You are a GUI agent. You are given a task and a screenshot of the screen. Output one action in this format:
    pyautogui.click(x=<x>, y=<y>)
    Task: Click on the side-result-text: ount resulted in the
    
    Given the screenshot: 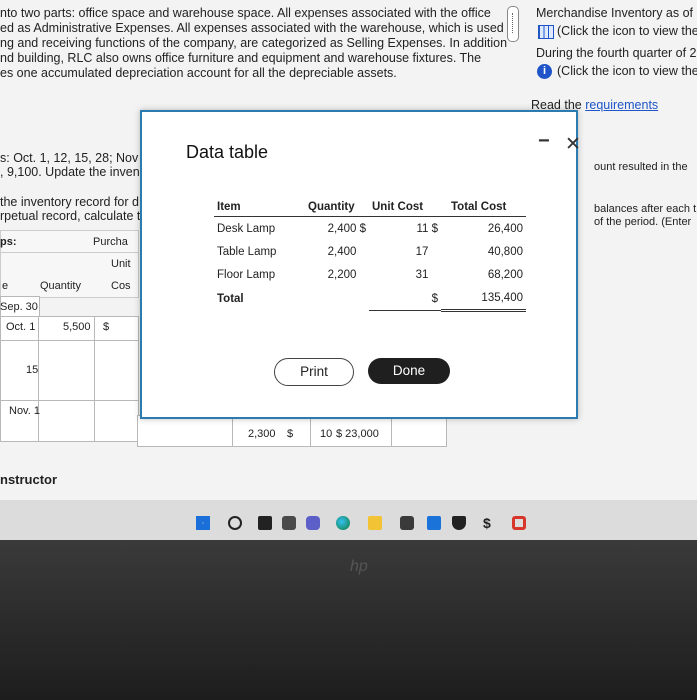 What is the action you would take?
    pyautogui.click(x=641, y=167)
    